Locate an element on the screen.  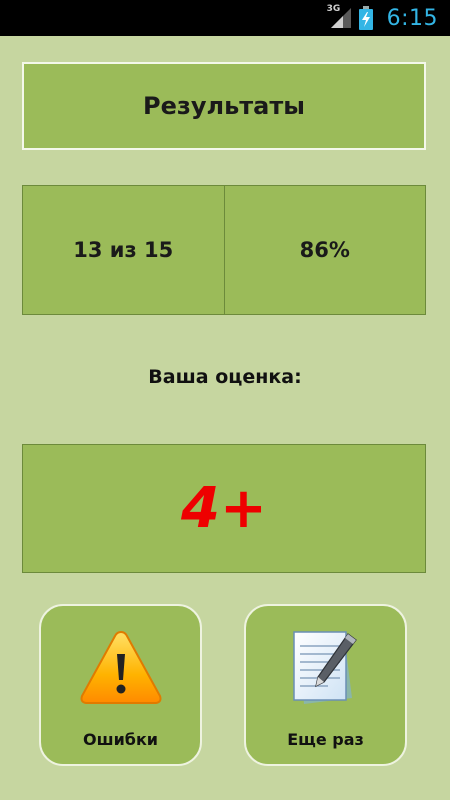
grade-value: 4+ is located at coordinates (224, 508).